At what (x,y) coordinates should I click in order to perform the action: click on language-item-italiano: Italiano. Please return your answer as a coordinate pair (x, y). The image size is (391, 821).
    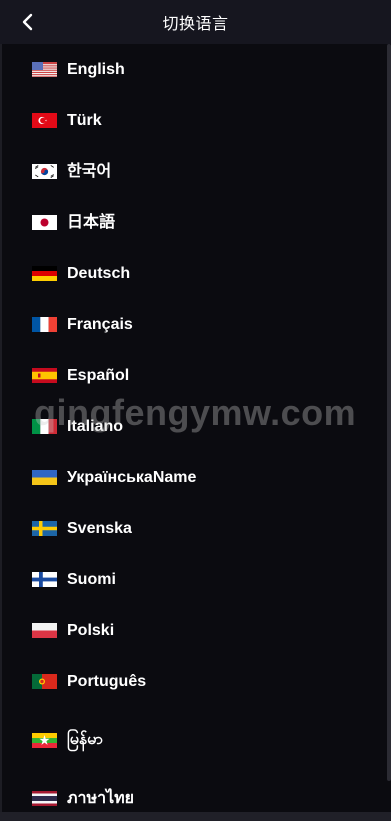
    Looking at the image, I should click on (195, 426).